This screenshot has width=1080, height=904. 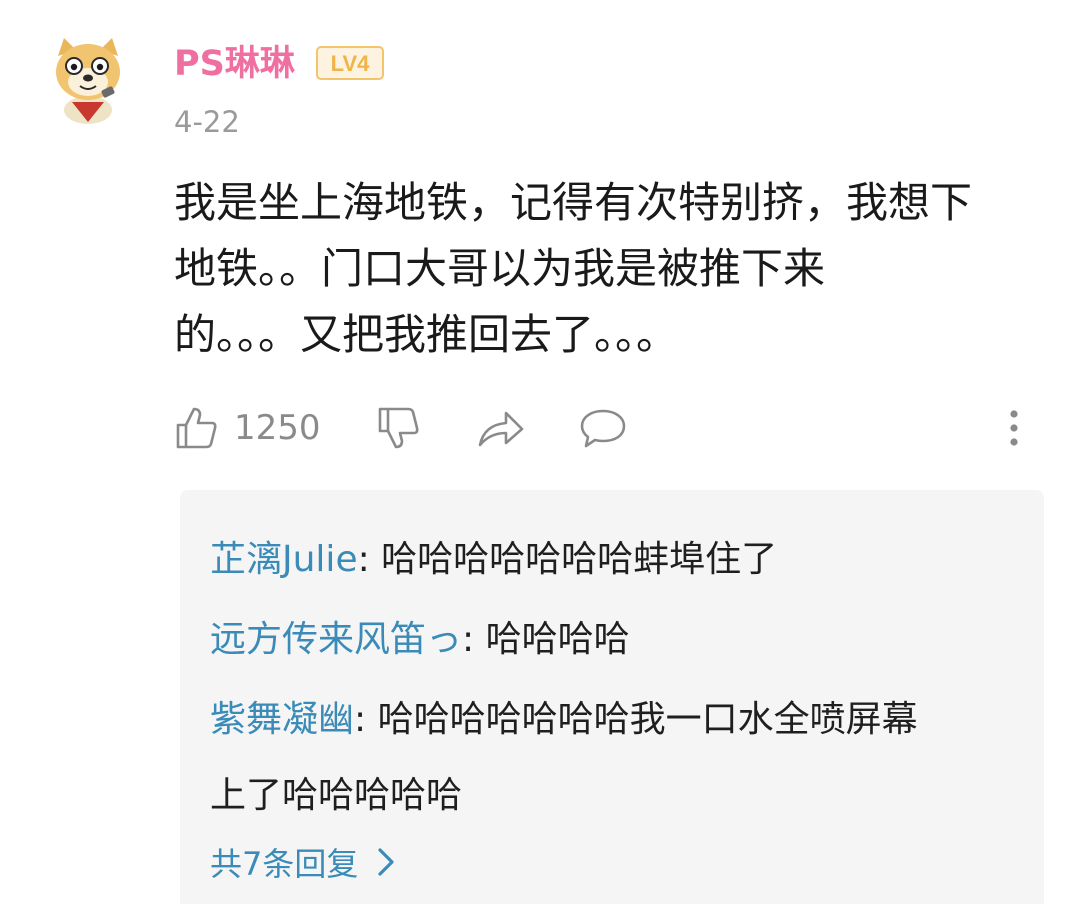 What do you see at coordinates (578, 758) in the screenshot?
I see `reply-item: 紫舞凝幽: 哈哈哈哈哈哈哈我一口水全喷屏幕上了哈哈哈哈哈` at bounding box center [578, 758].